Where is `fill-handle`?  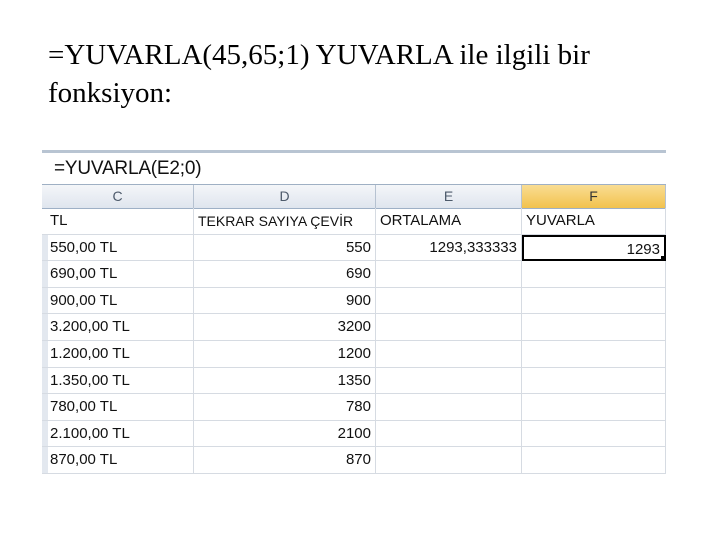 fill-handle is located at coordinates (662, 257).